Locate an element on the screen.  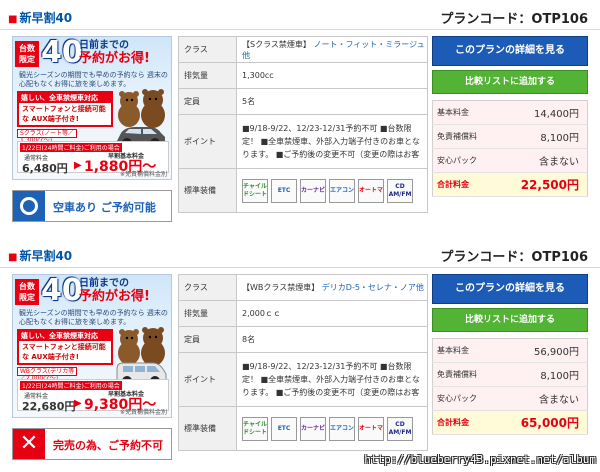
spec-row-class: クラス 【WBクラス禁煙車】 デリカD-5・セレナ・ノア他 is located at coordinates (303, 287).